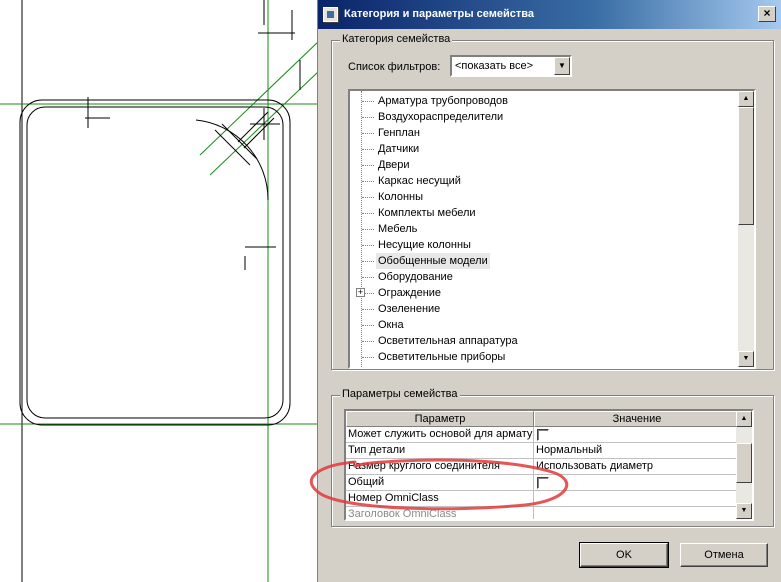 Image resolution: width=781 pixels, height=582 pixels. Describe the element at coordinates (400, 197) in the screenshot. I see `tree-item: Колонны` at that location.